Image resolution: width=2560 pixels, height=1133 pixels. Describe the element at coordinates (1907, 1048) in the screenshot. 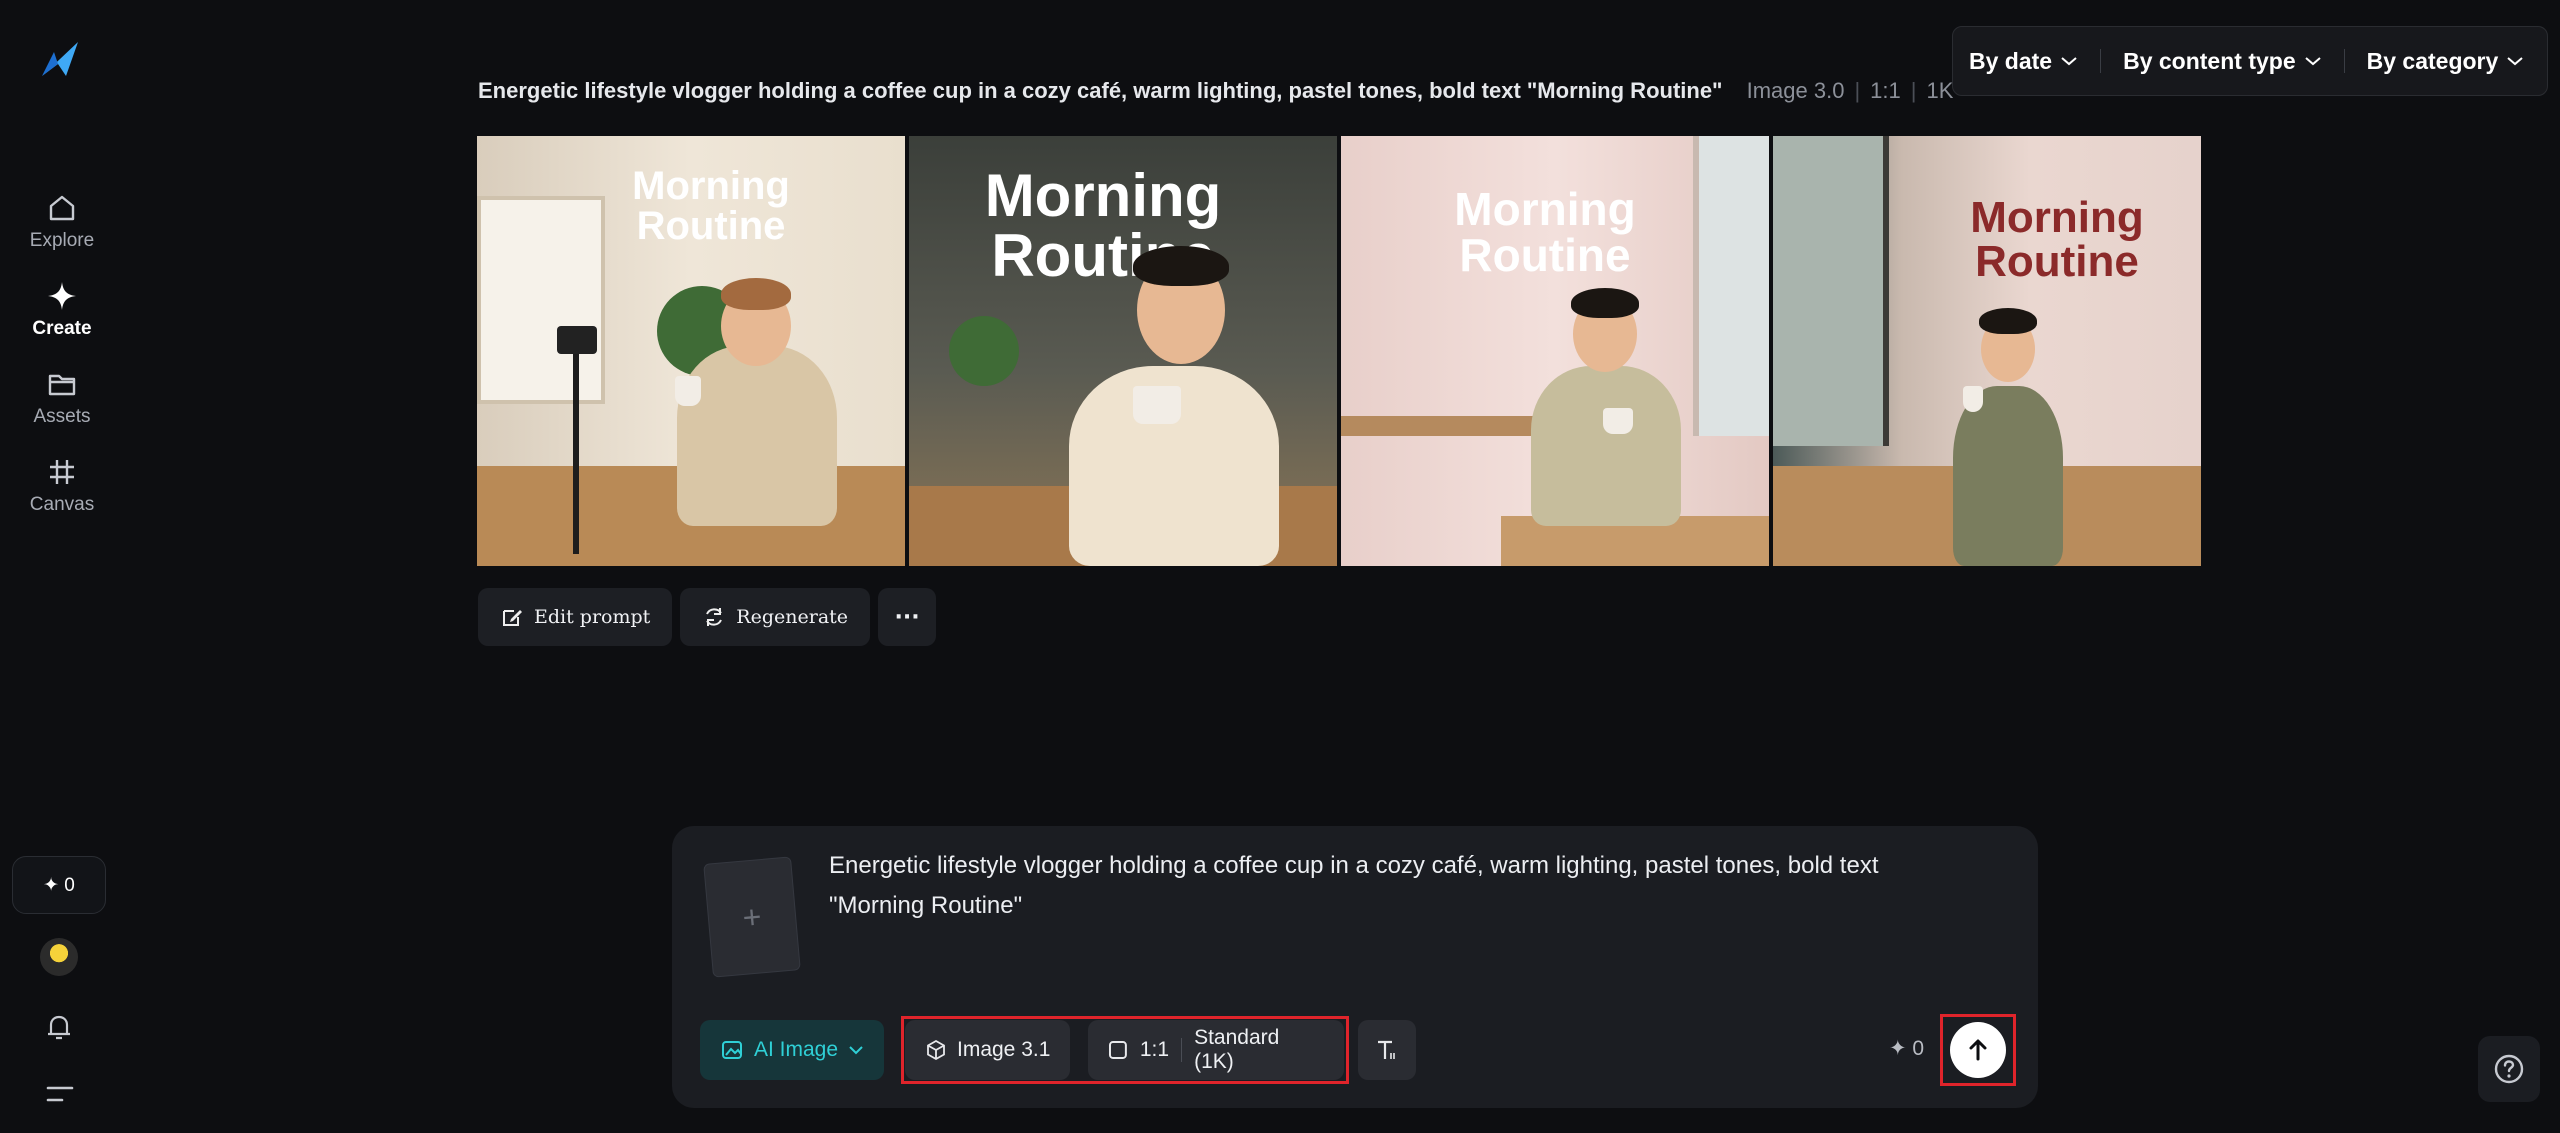

I see `generation-cost: ✦ 0` at that location.